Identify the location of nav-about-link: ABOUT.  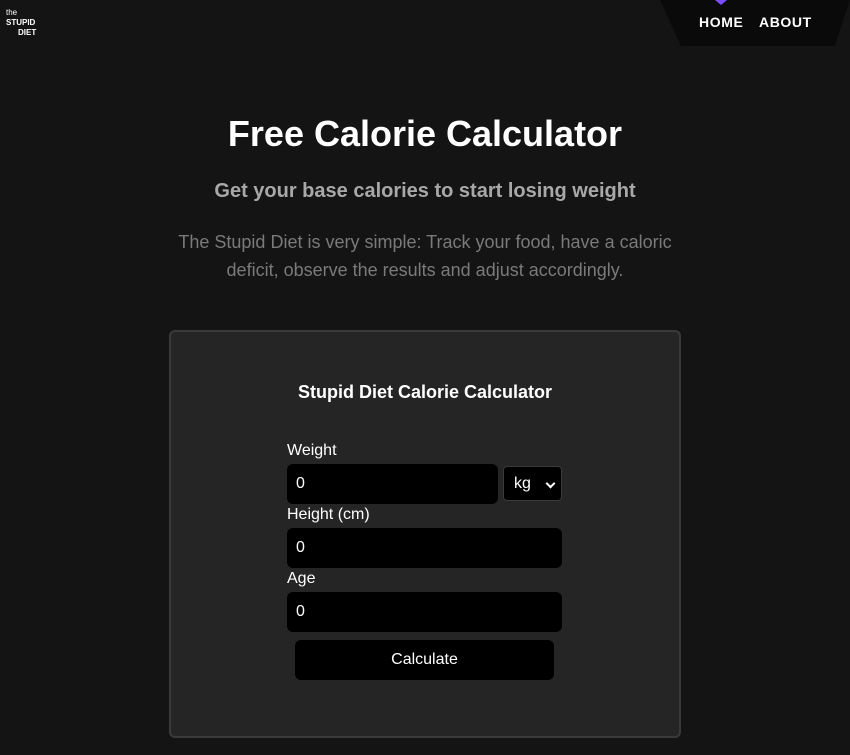
(785, 22).